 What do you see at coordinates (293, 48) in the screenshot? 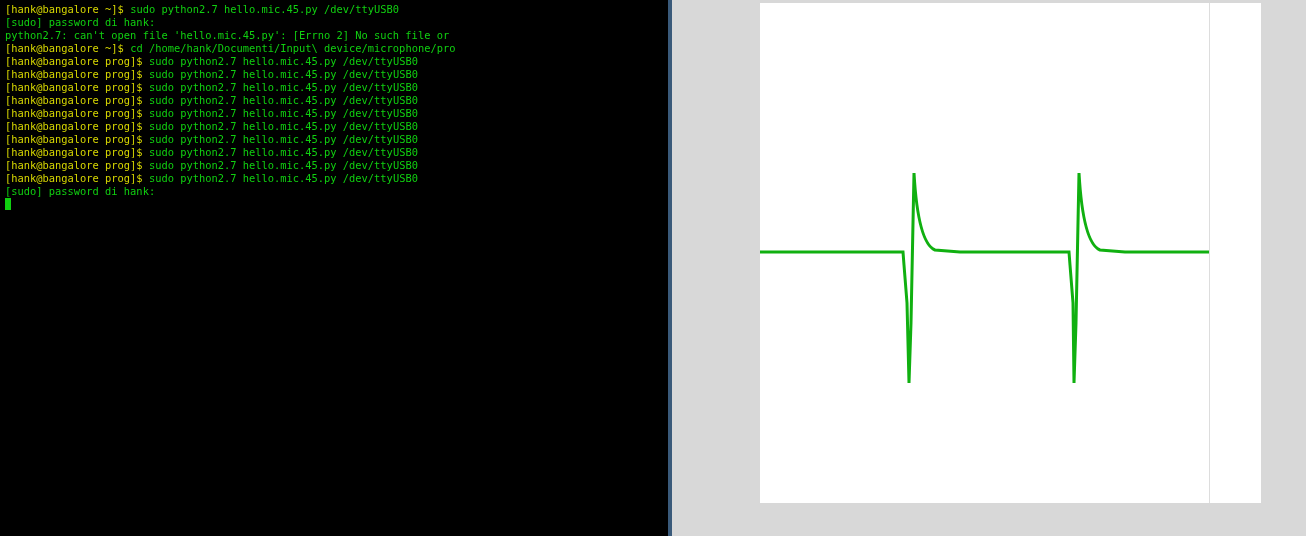
I see `shell-command: cd /home/hank/Documenti/Input\ device/microphone/pro` at bounding box center [293, 48].